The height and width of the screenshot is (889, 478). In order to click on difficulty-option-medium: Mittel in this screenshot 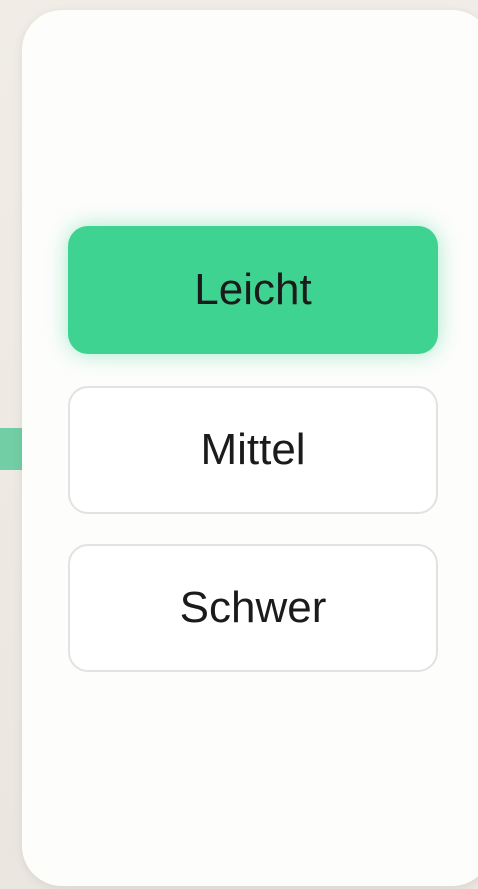, I will do `click(253, 450)`.